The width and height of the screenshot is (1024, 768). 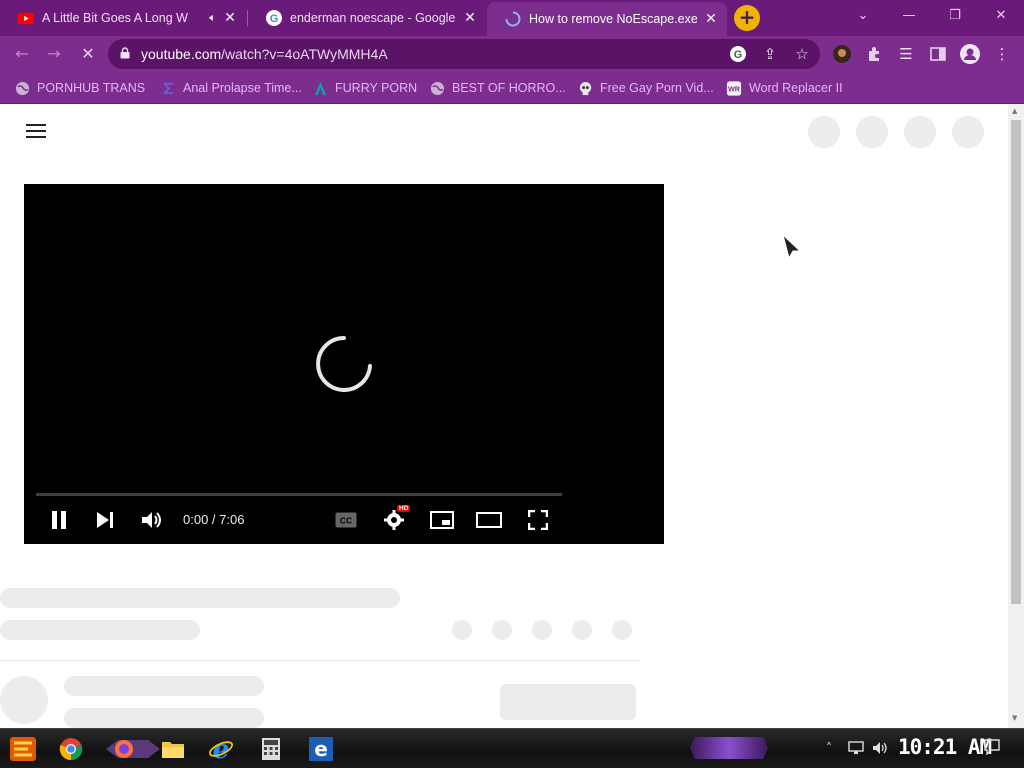 I want to click on settings-button: HD, so click(x=396, y=518).